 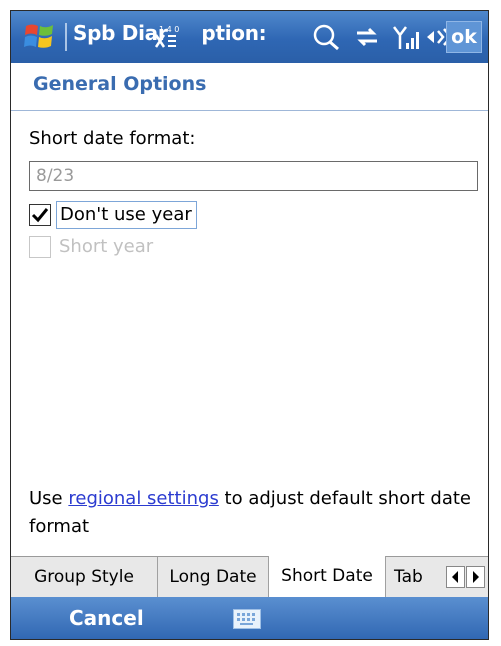 What do you see at coordinates (249, 110) in the screenshot?
I see `header-divider` at bounding box center [249, 110].